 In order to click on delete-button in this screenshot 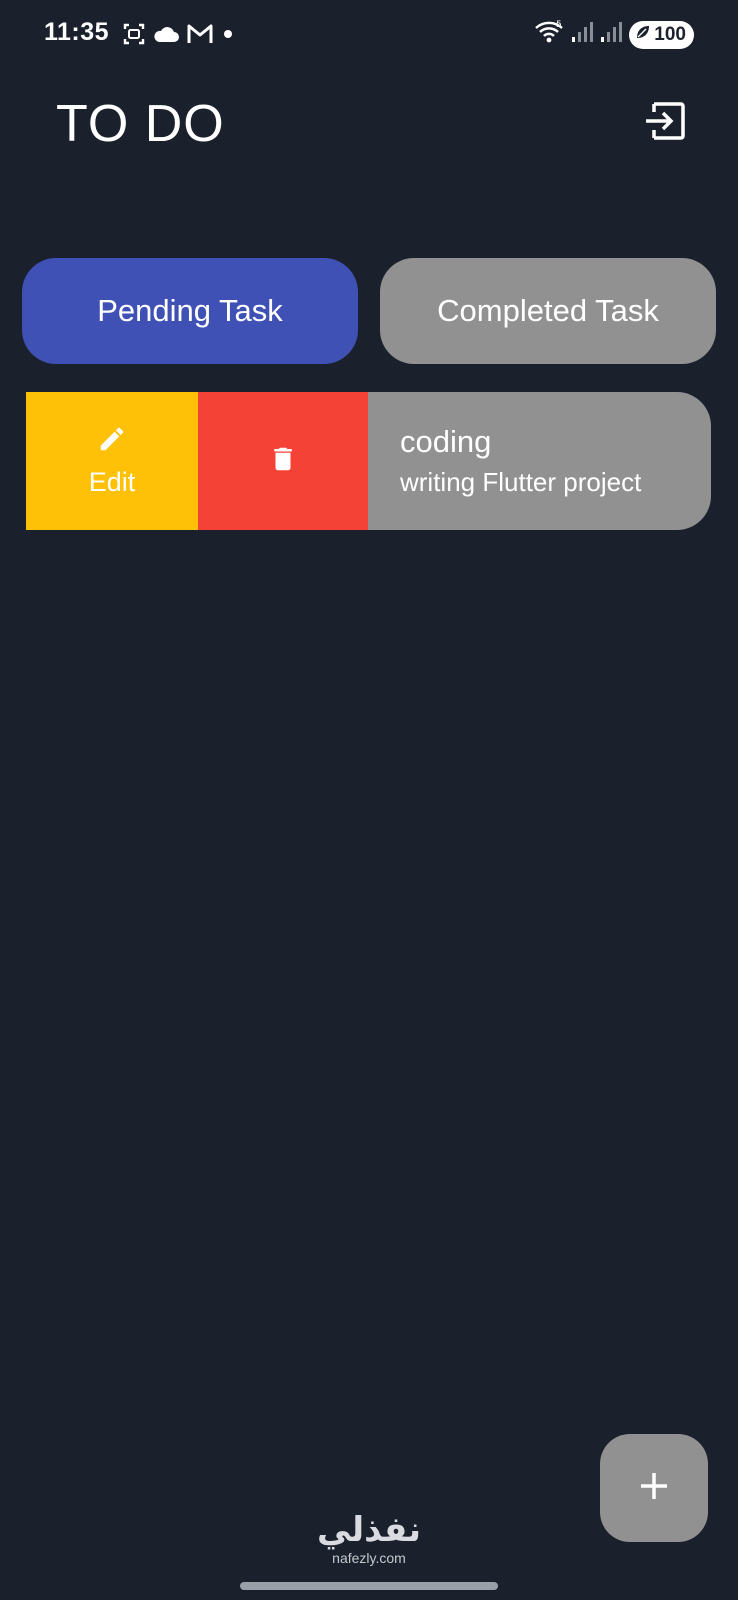, I will do `click(283, 461)`.